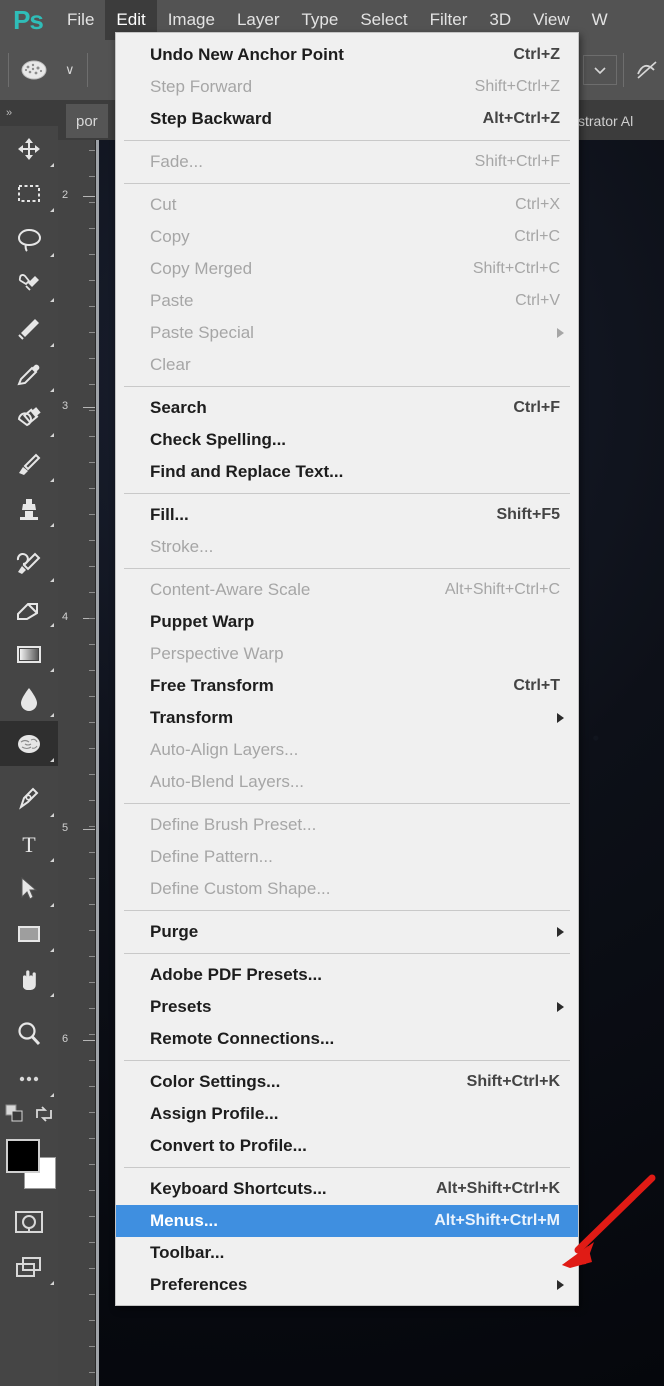 This screenshot has width=664, height=1386. I want to click on menu-item-keyboard-shortcuts: Keyboard Shortcuts... Alt+Shift+Ctrl+K, so click(347, 1189).